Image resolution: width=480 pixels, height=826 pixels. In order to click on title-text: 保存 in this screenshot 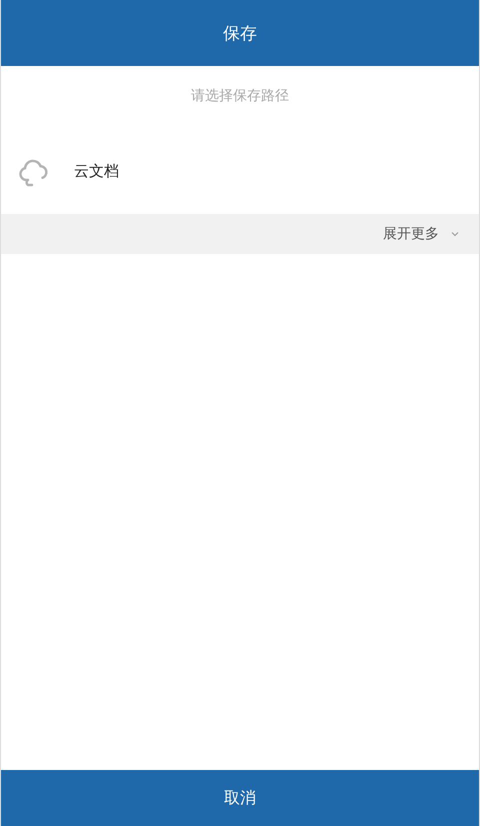, I will do `click(240, 33)`.